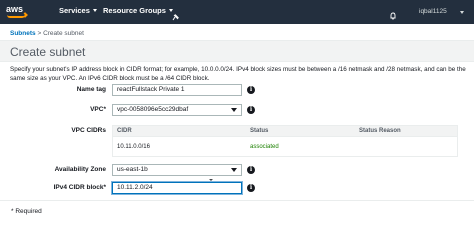  Describe the element at coordinates (74, 10) in the screenshot. I see `services-label: Services` at that location.